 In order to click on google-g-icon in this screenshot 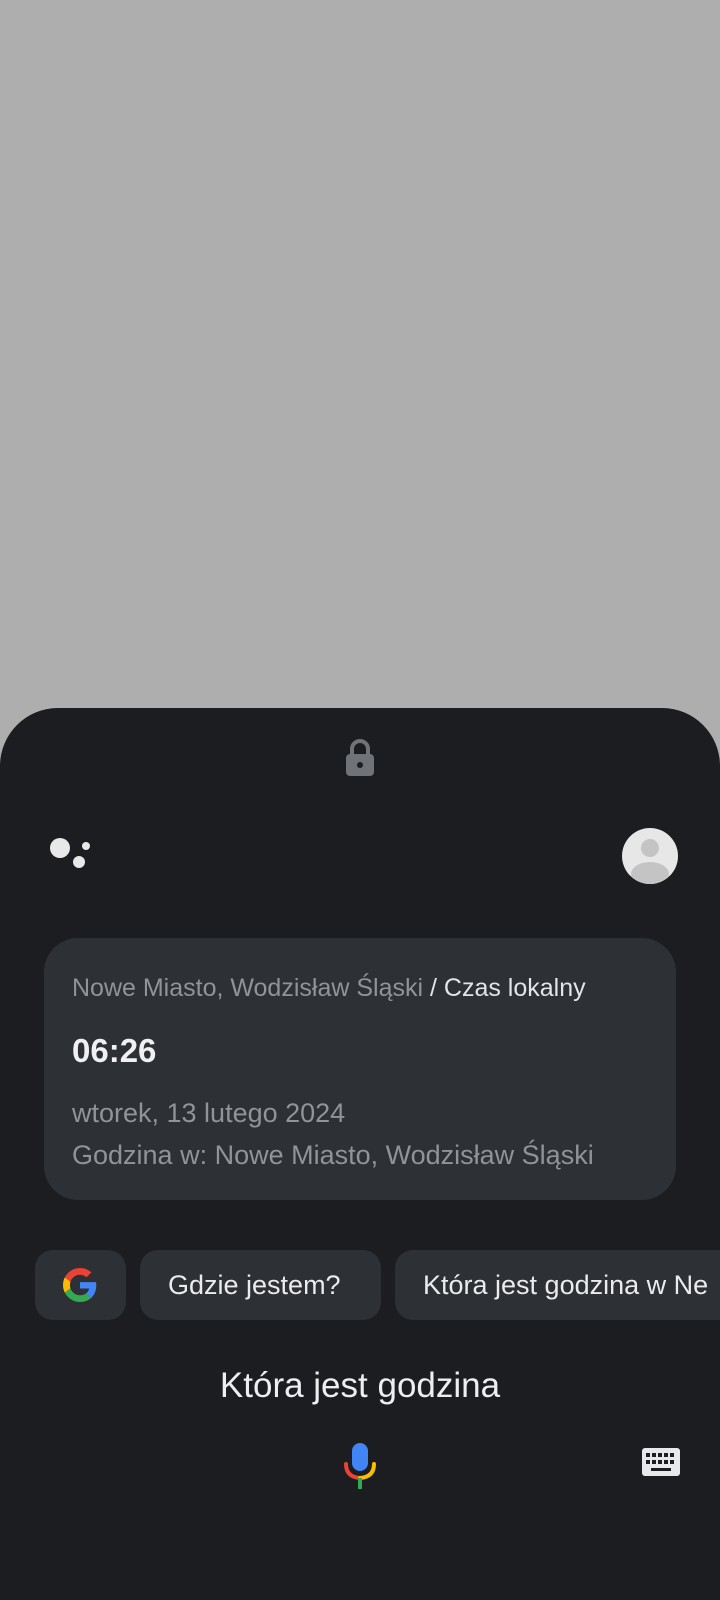, I will do `click(80, 1285)`.